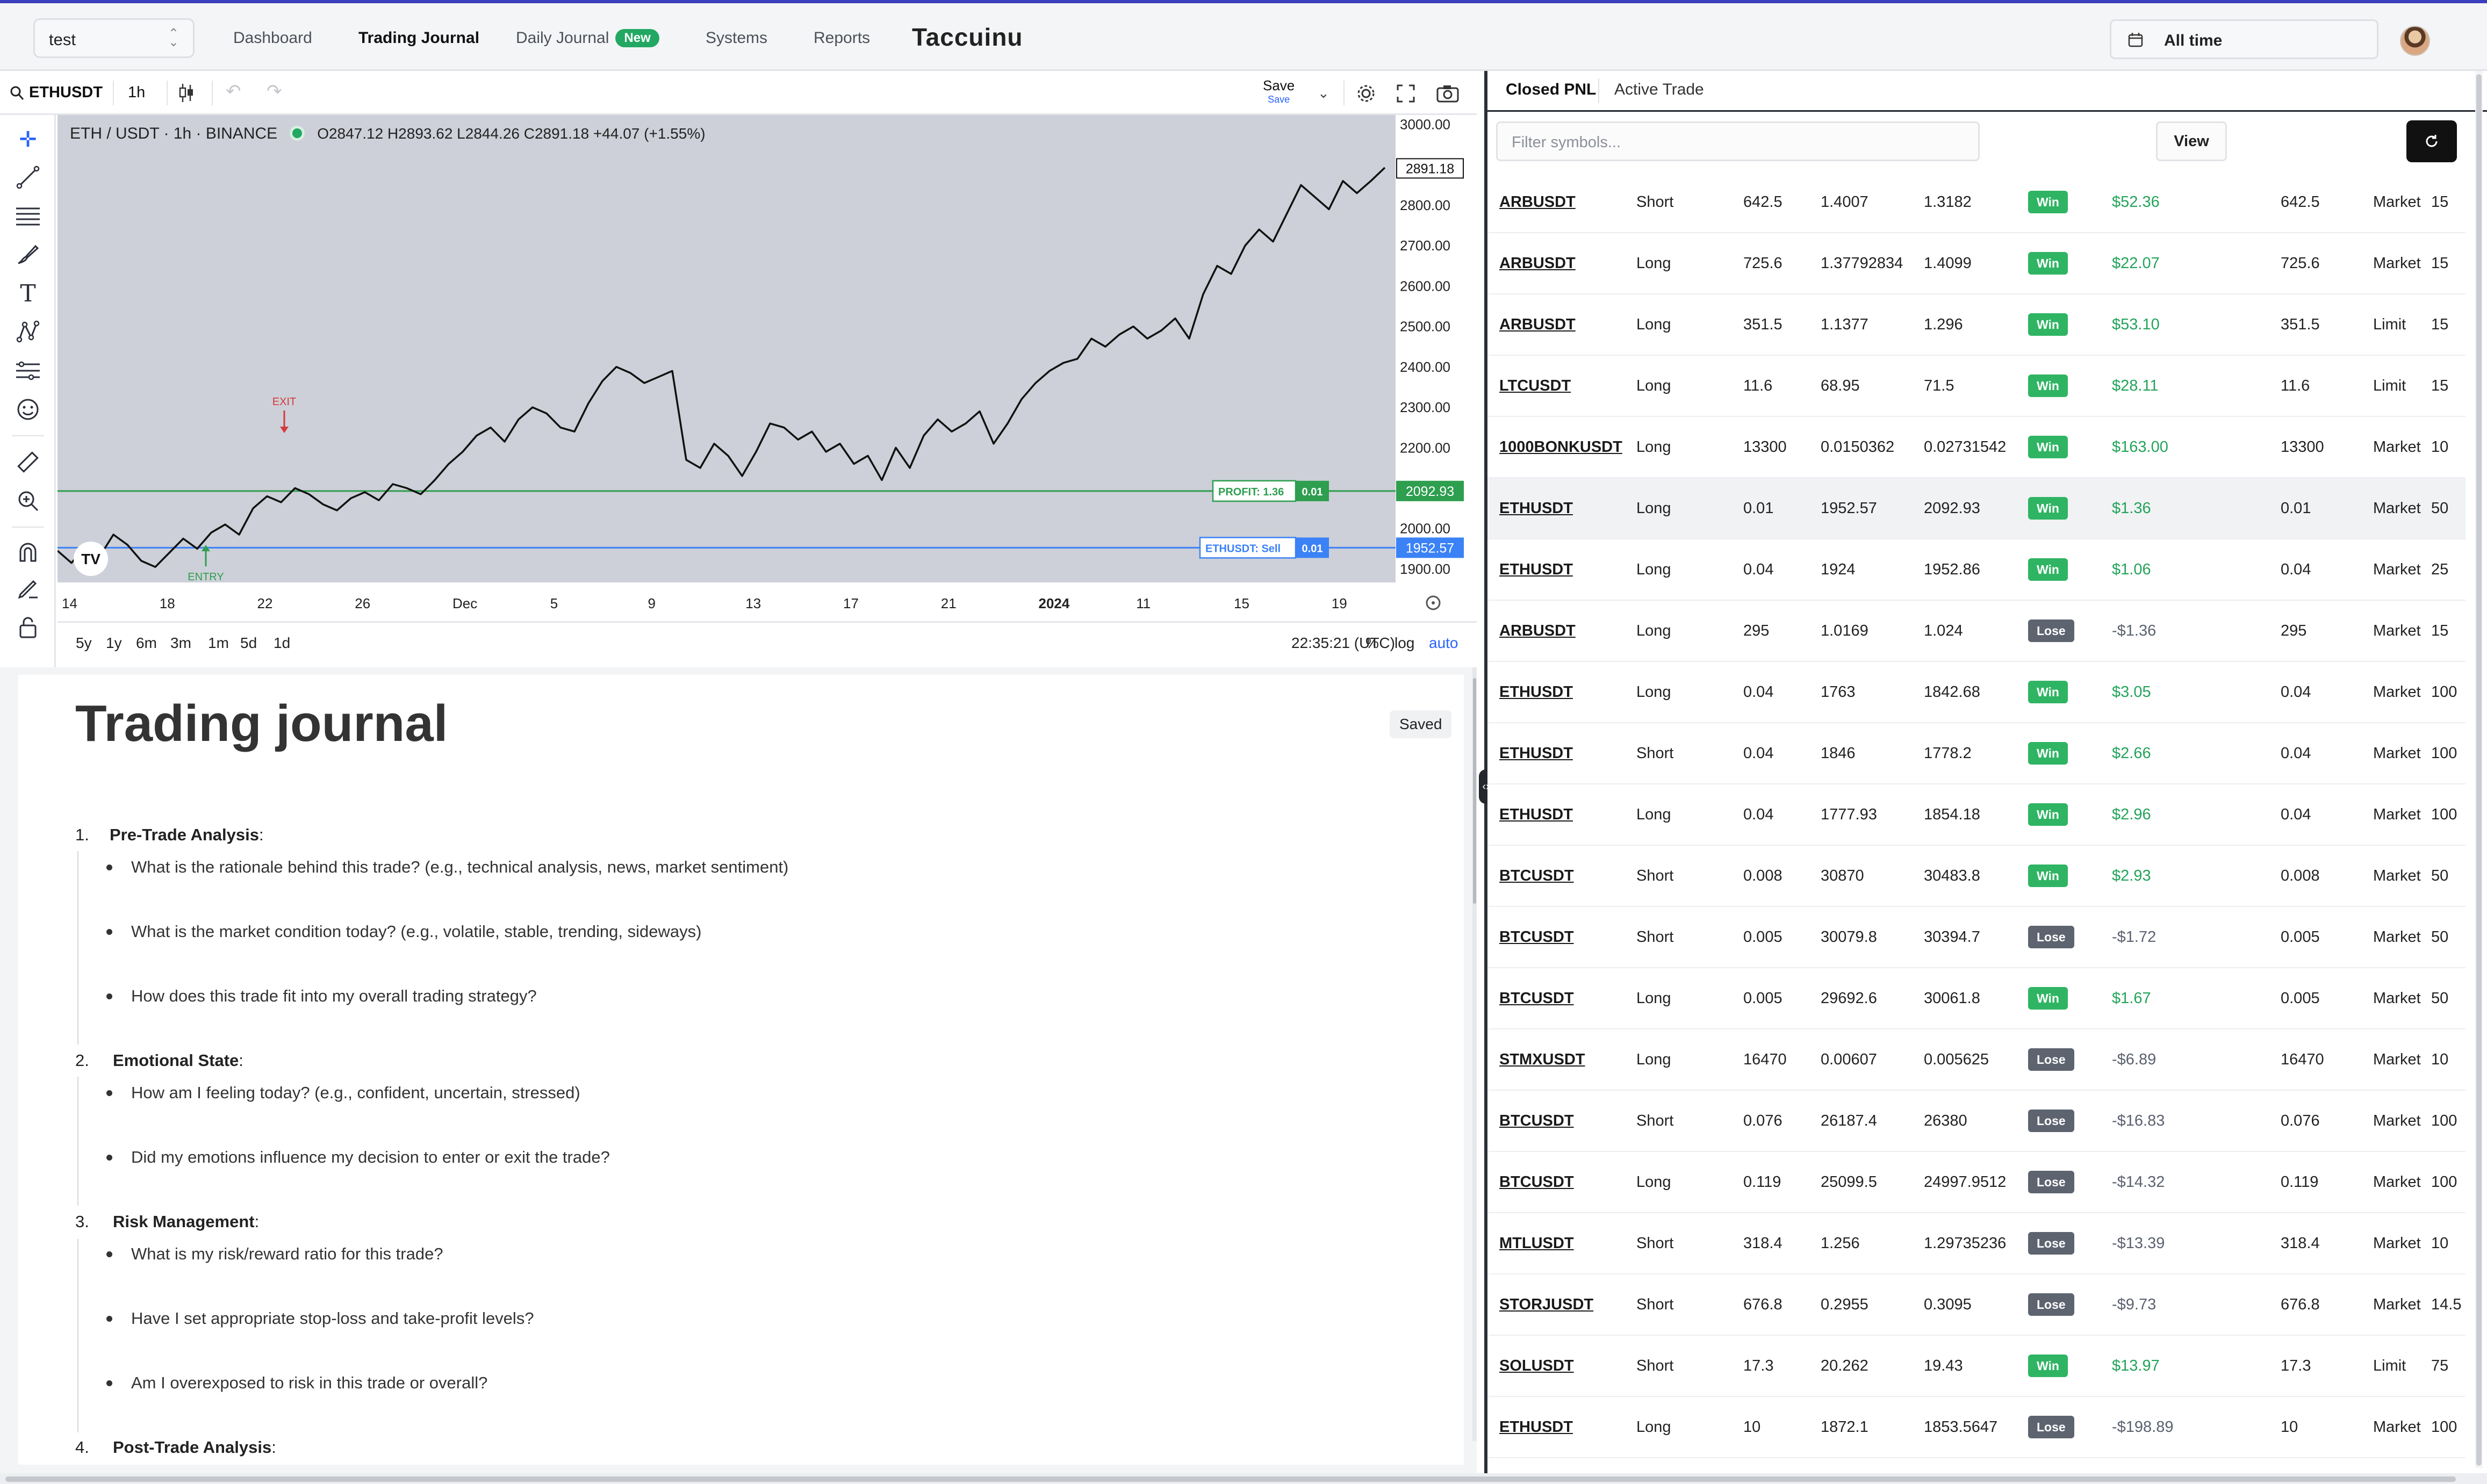 This screenshot has width=2487, height=1484. What do you see at coordinates (419, 38) in the screenshot?
I see `nav-trading-journal: Trading Journal` at bounding box center [419, 38].